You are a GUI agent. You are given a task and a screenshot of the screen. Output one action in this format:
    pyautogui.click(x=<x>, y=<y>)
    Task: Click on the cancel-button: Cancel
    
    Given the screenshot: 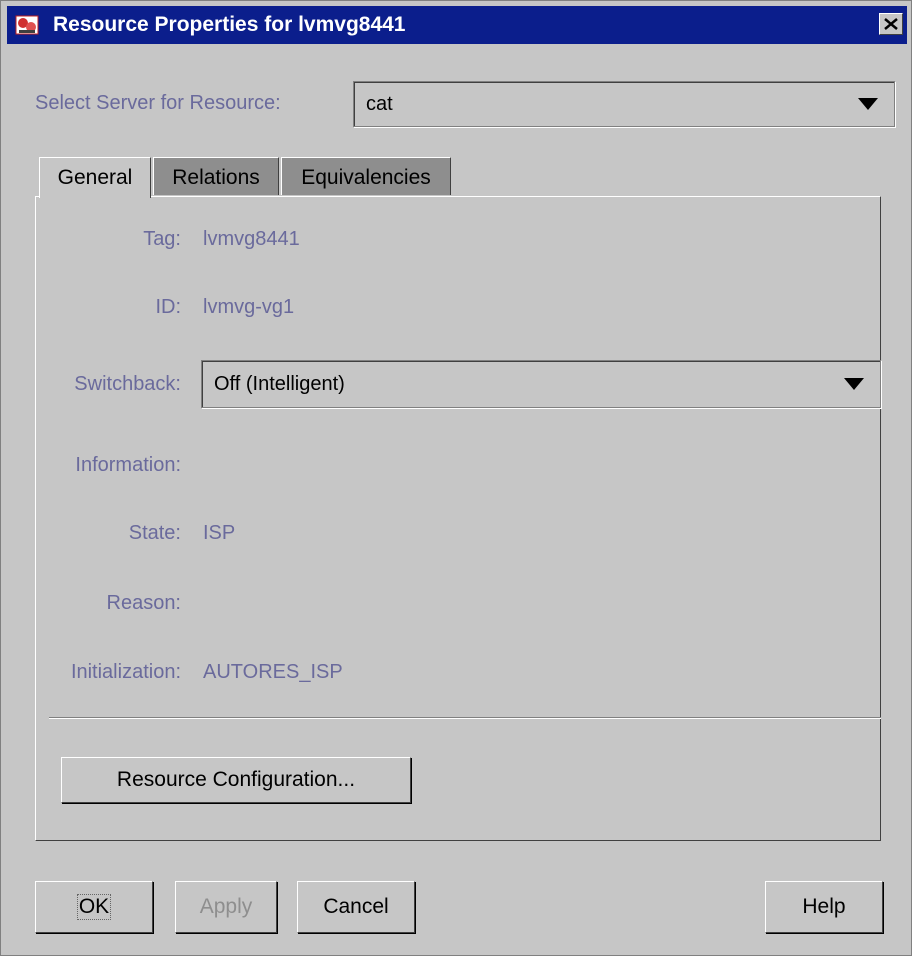 What is the action you would take?
    pyautogui.click(x=356, y=907)
    